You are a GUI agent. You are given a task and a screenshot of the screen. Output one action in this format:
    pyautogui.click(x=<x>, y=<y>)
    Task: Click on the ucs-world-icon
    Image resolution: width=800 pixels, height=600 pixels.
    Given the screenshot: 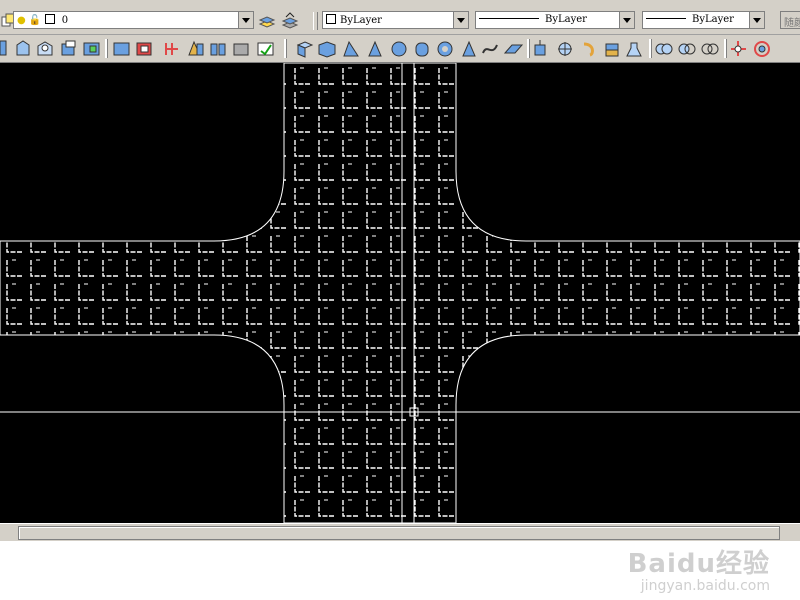 What is the action you would take?
    pyautogui.click(x=265, y=49)
    